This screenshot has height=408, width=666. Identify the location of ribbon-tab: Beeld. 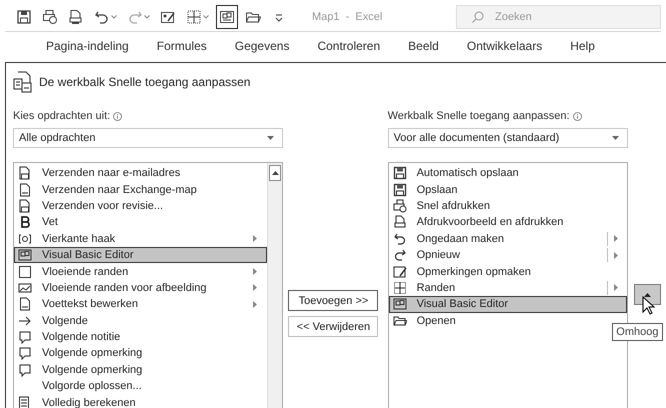
(423, 46).